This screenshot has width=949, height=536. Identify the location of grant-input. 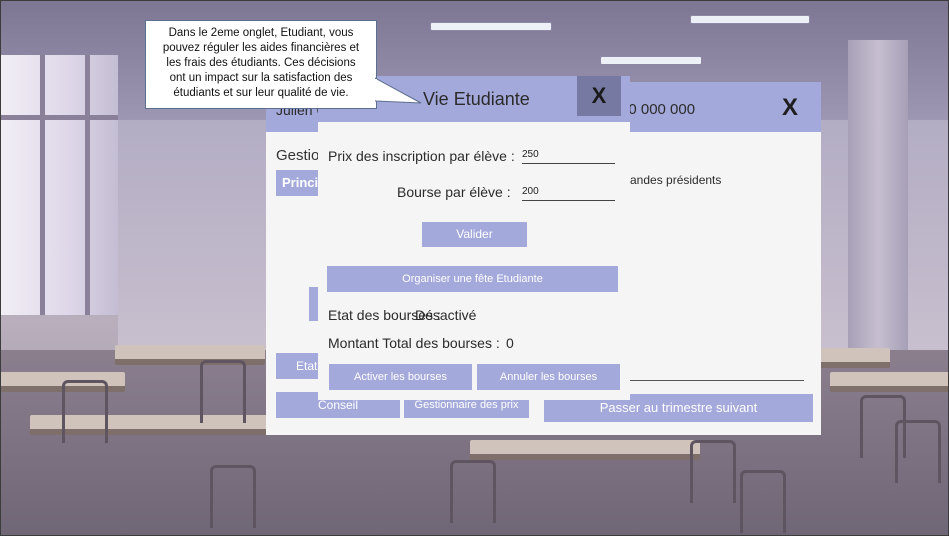
(568, 193).